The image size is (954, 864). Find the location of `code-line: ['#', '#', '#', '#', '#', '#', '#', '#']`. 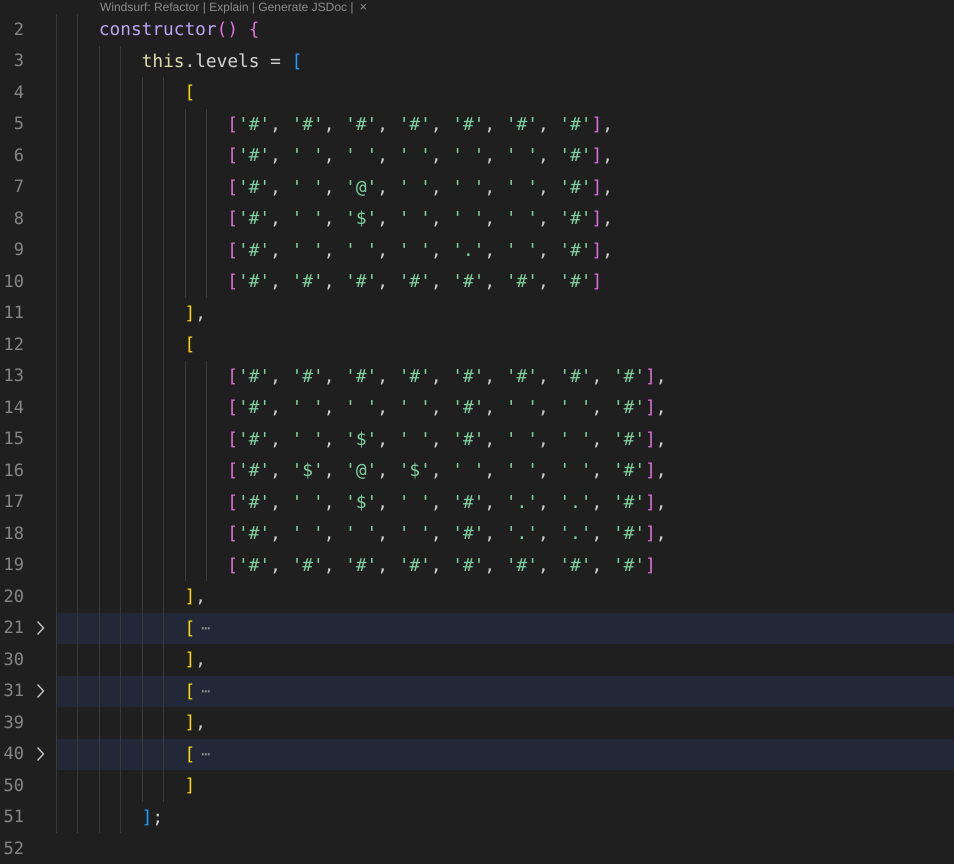

code-line: ['#', '#', '#', '#', '#', '#', '#', '#'] is located at coordinates (441, 565).